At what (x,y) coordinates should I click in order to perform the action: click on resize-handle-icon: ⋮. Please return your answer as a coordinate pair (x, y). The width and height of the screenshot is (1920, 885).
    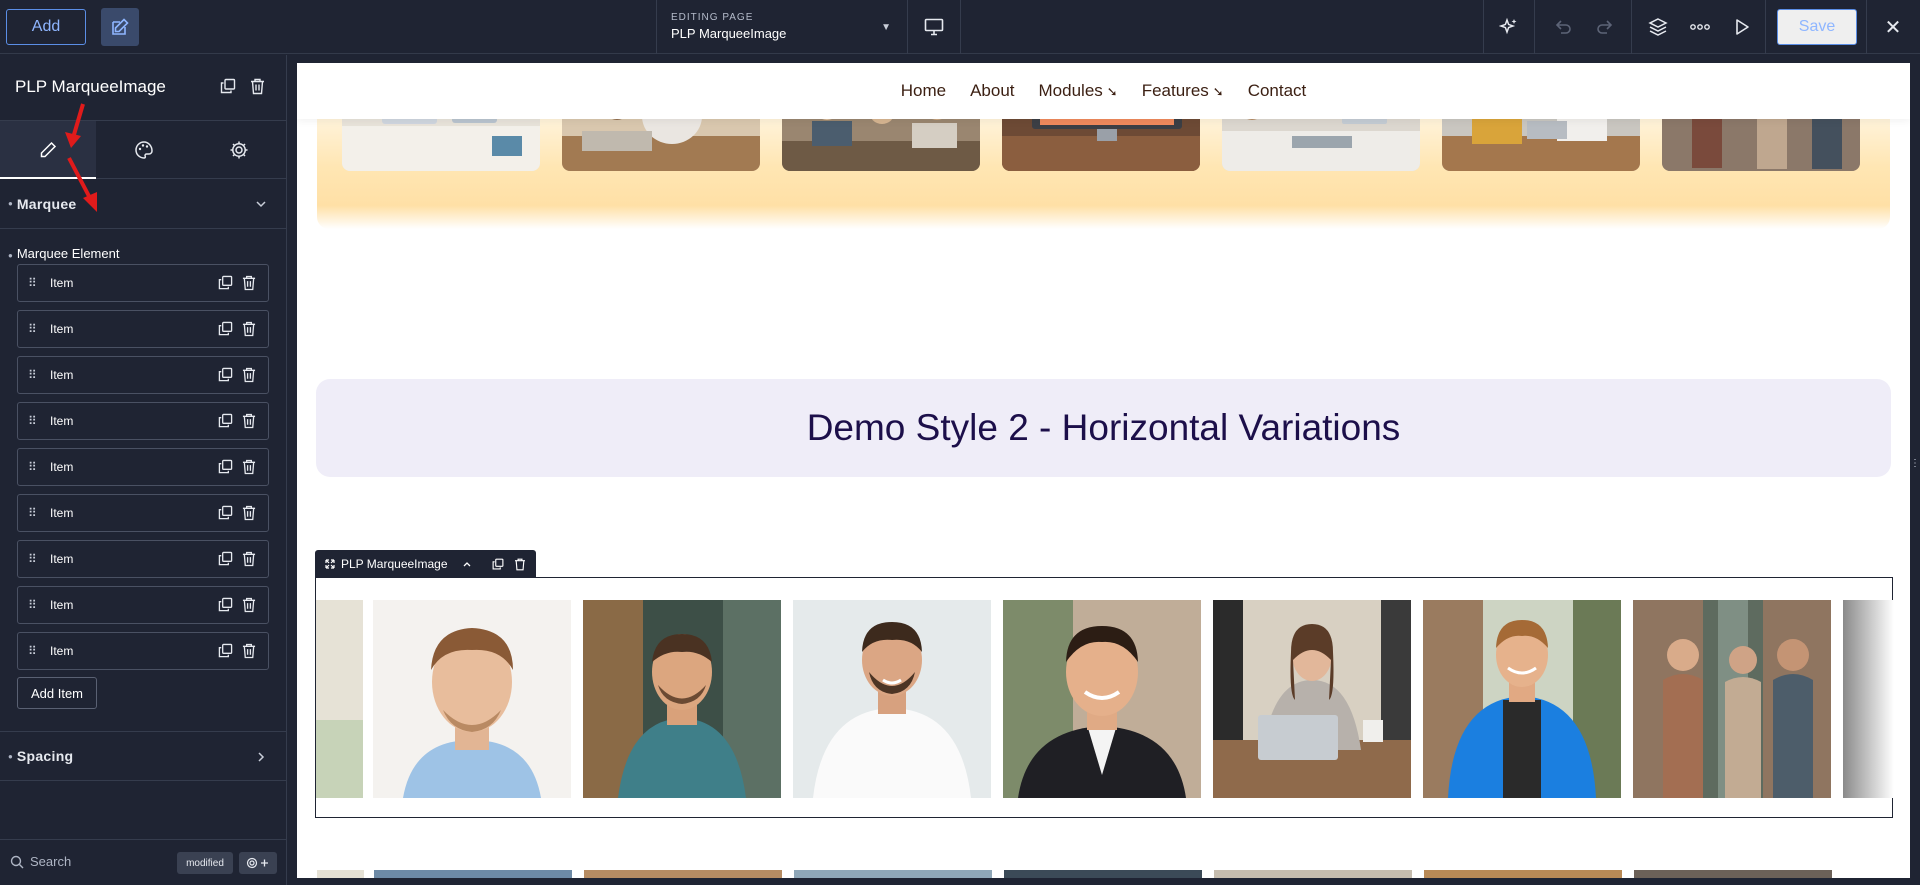
    Looking at the image, I should click on (1915, 468).